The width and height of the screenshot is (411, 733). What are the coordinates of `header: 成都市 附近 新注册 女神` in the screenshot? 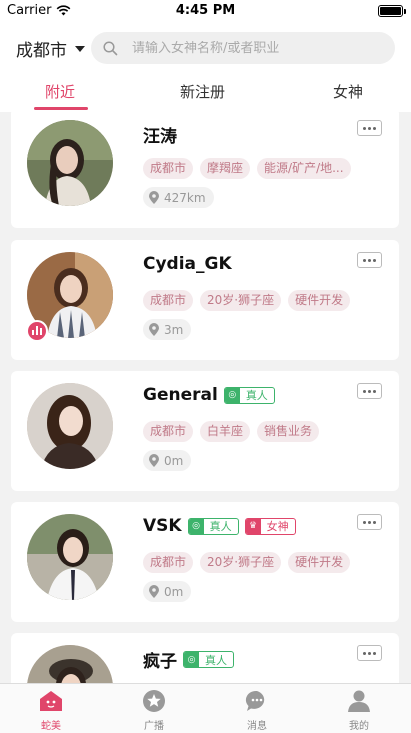 It's located at (205, 67).